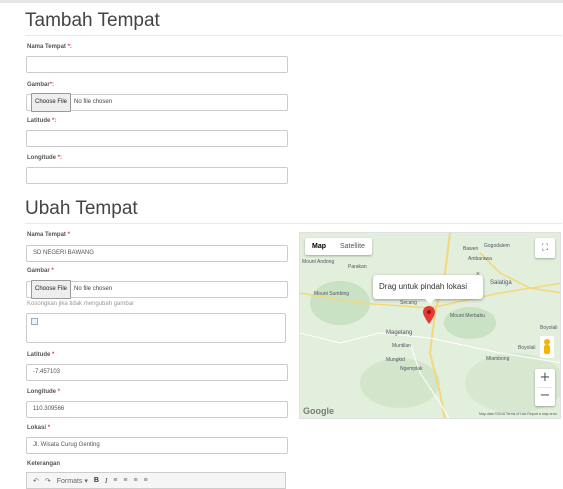 This screenshot has height=489, width=563. What do you see at coordinates (157, 138) in the screenshot?
I see `add-latitude-input` at bounding box center [157, 138].